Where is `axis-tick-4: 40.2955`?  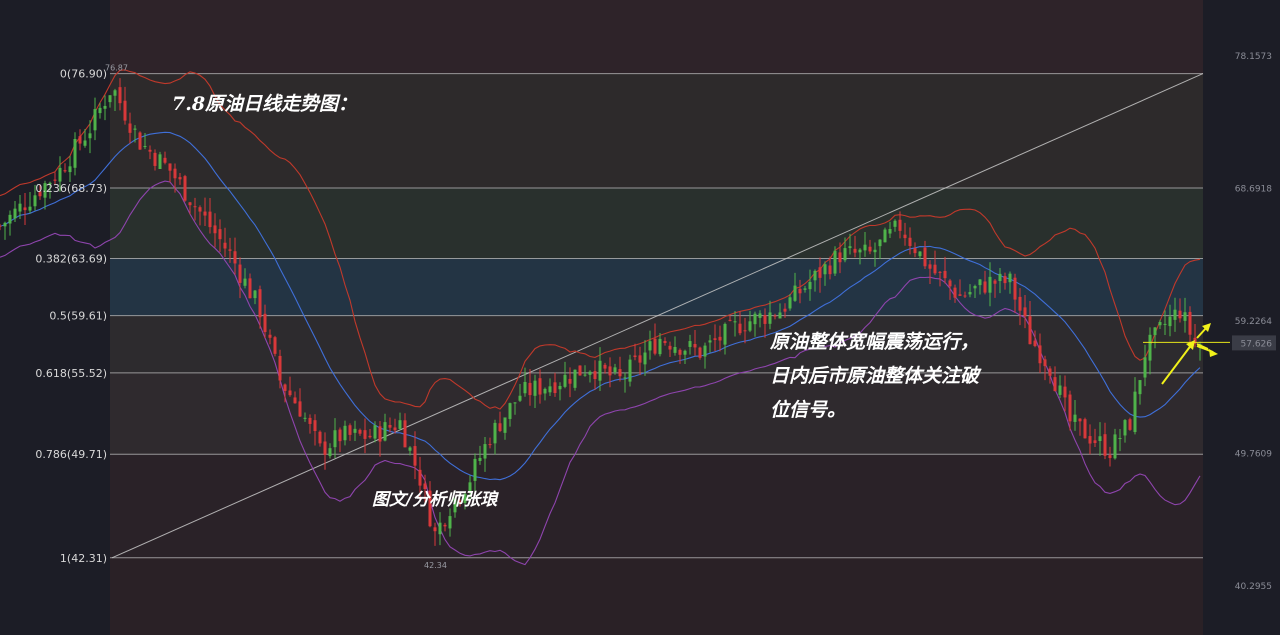 axis-tick-4: 40.2955 is located at coordinates (1253, 587).